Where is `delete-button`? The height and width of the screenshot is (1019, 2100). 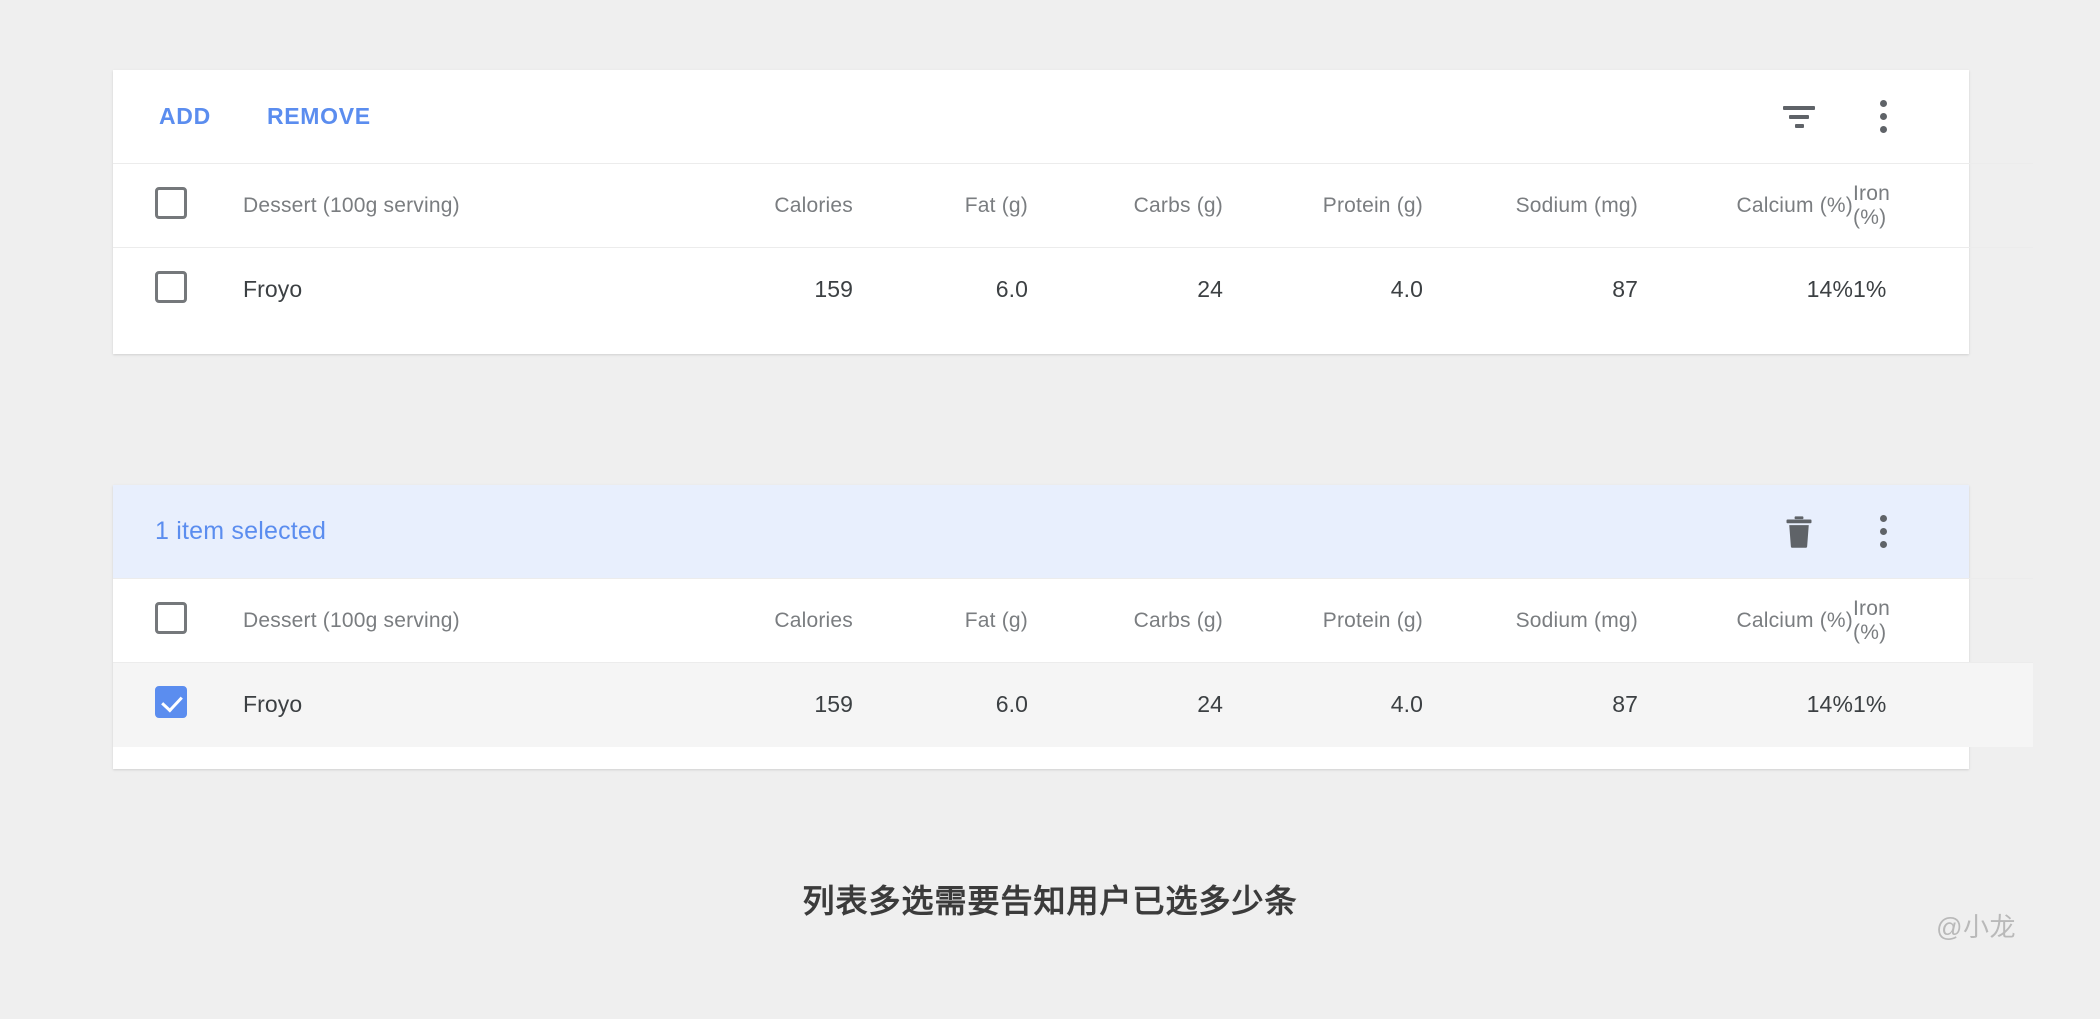
delete-button is located at coordinates (1799, 532).